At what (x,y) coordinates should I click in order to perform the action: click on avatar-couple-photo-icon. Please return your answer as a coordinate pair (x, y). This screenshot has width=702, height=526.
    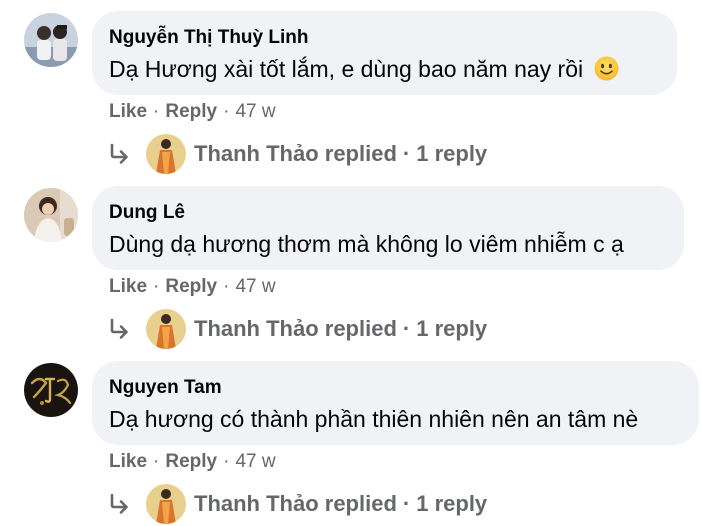
    Looking at the image, I should click on (51, 40).